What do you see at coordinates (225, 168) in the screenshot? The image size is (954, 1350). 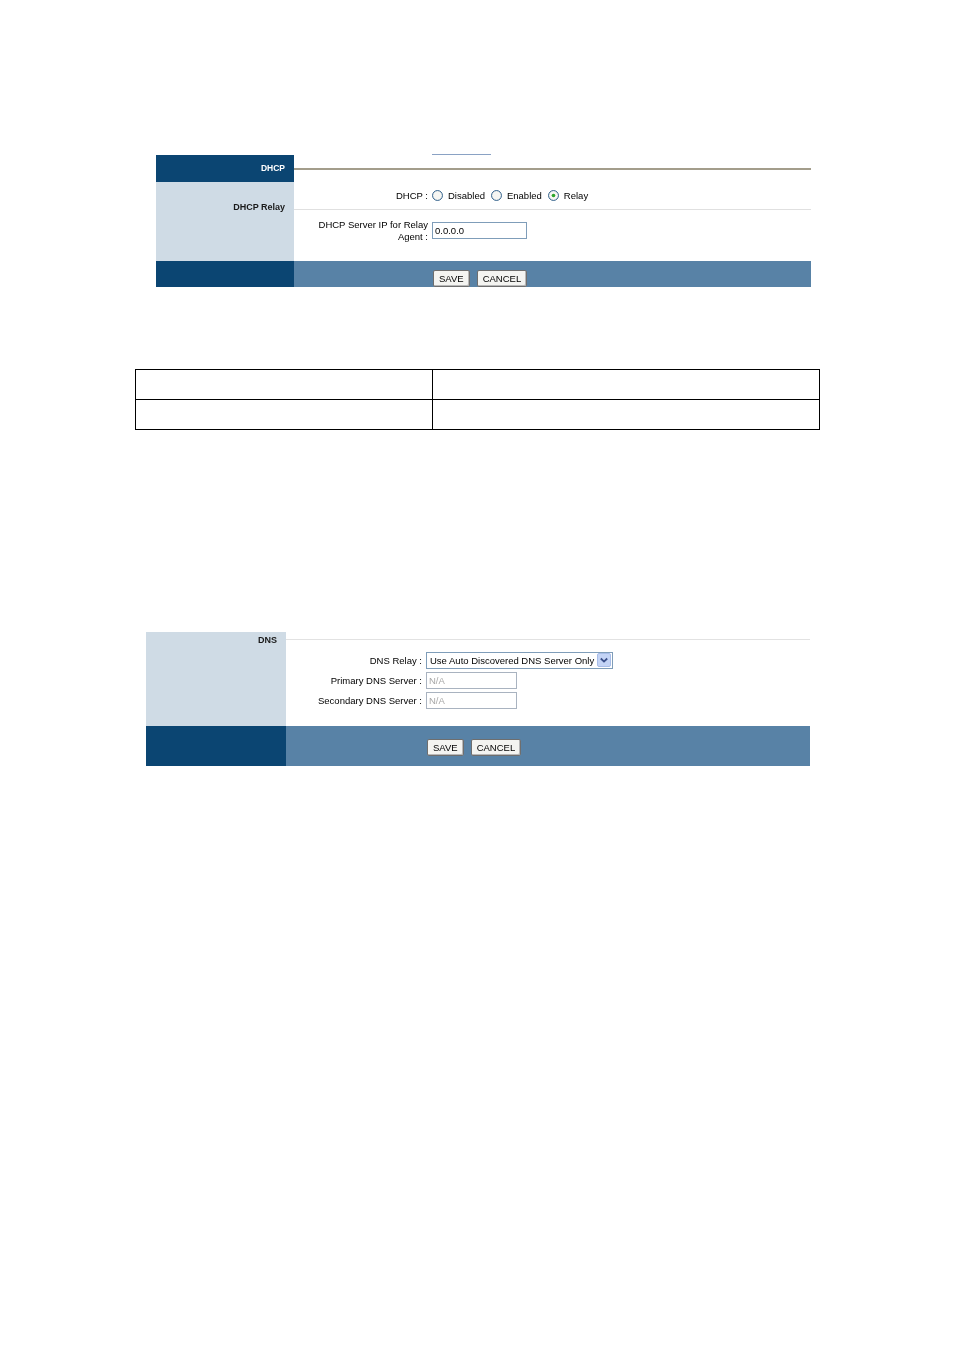 I see `section-header: DHCP` at bounding box center [225, 168].